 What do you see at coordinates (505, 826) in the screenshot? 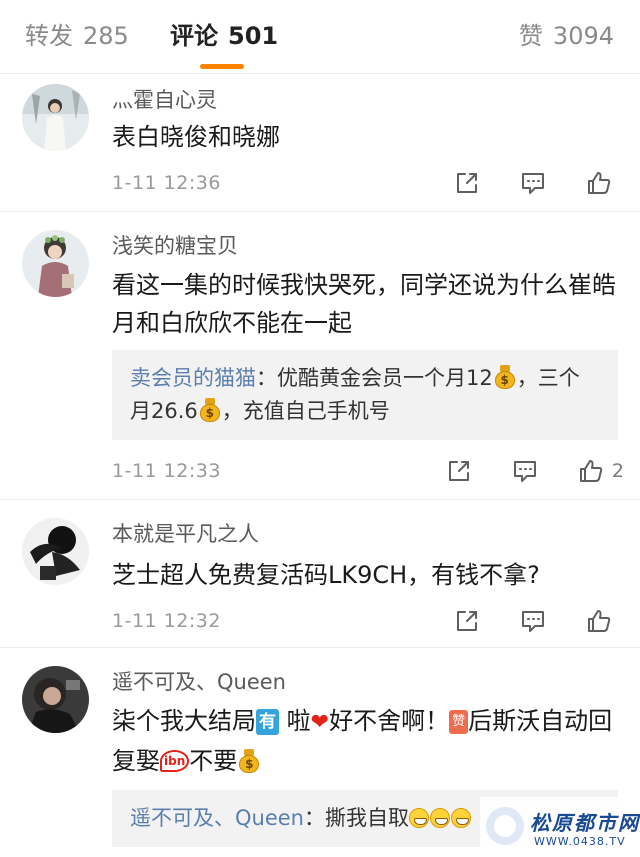
I see `watermark-logo-icon` at bounding box center [505, 826].